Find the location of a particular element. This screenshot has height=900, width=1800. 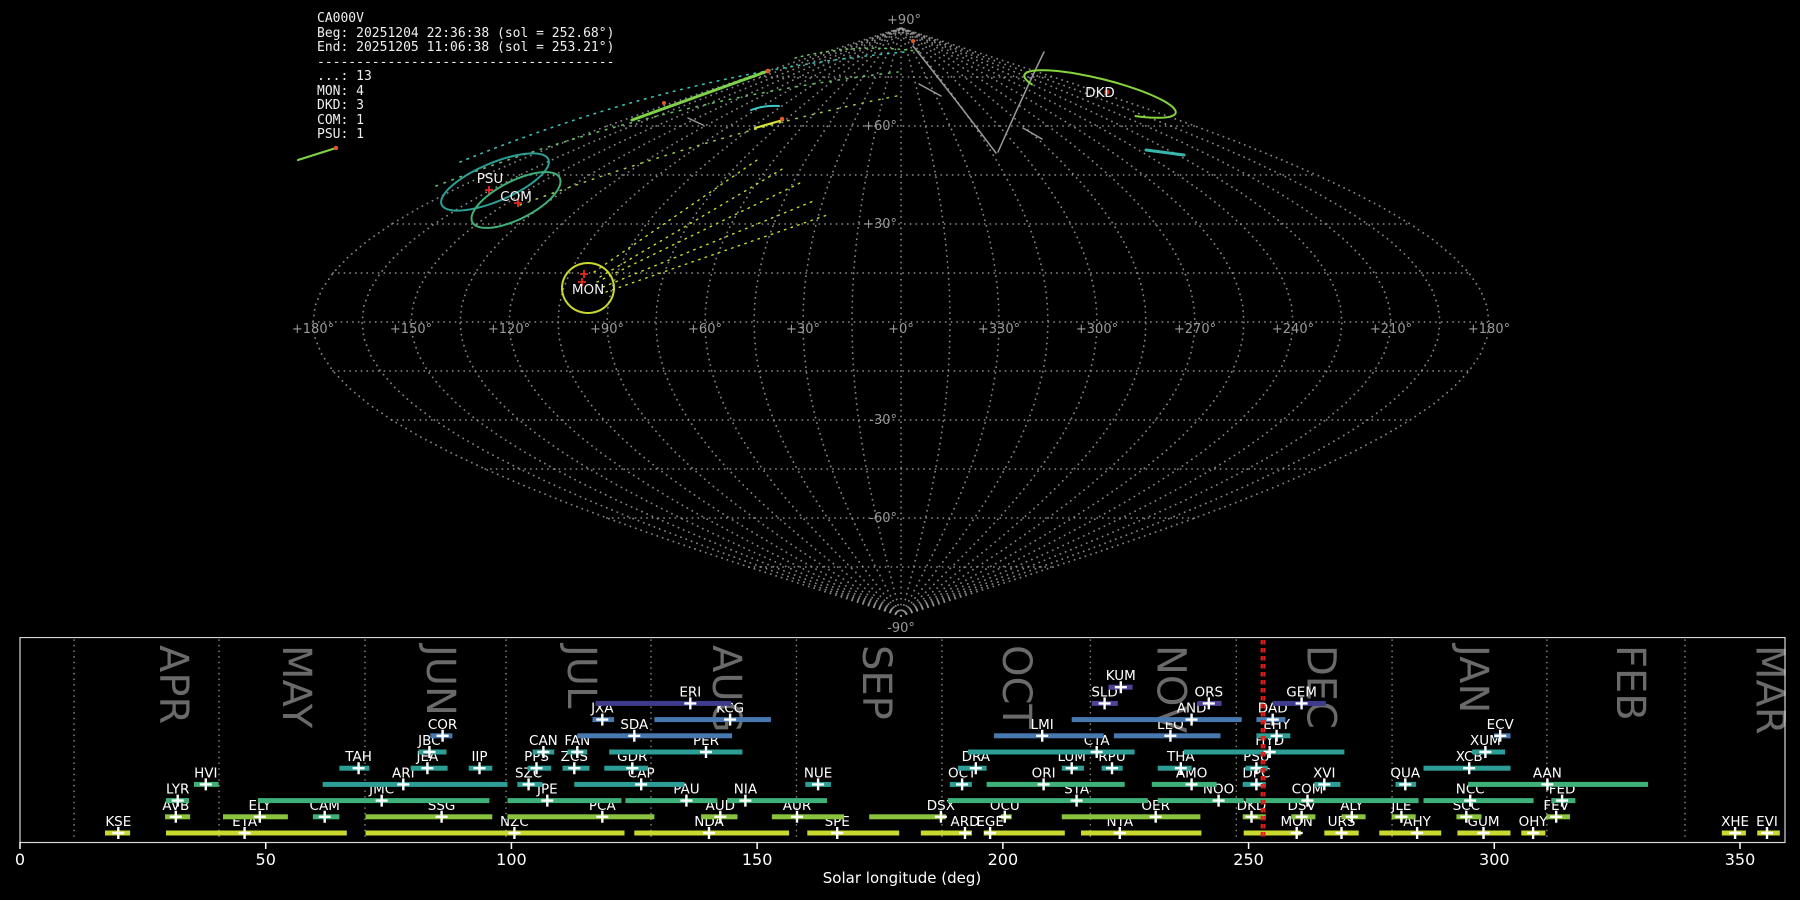

shower-HVI: HVI is located at coordinates (206, 778).